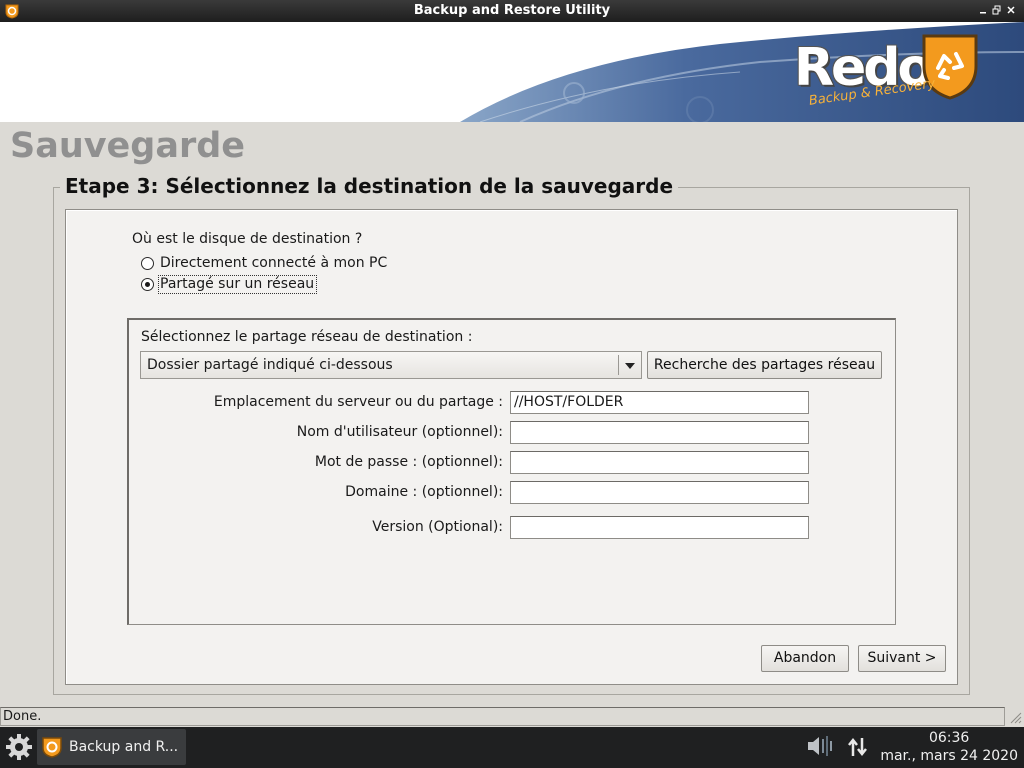 This screenshot has height=768, width=1024. What do you see at coordinates (128, 146) in the screenshot?
I see `page-title: Sauvegarde` at bounding box center [128, 146].